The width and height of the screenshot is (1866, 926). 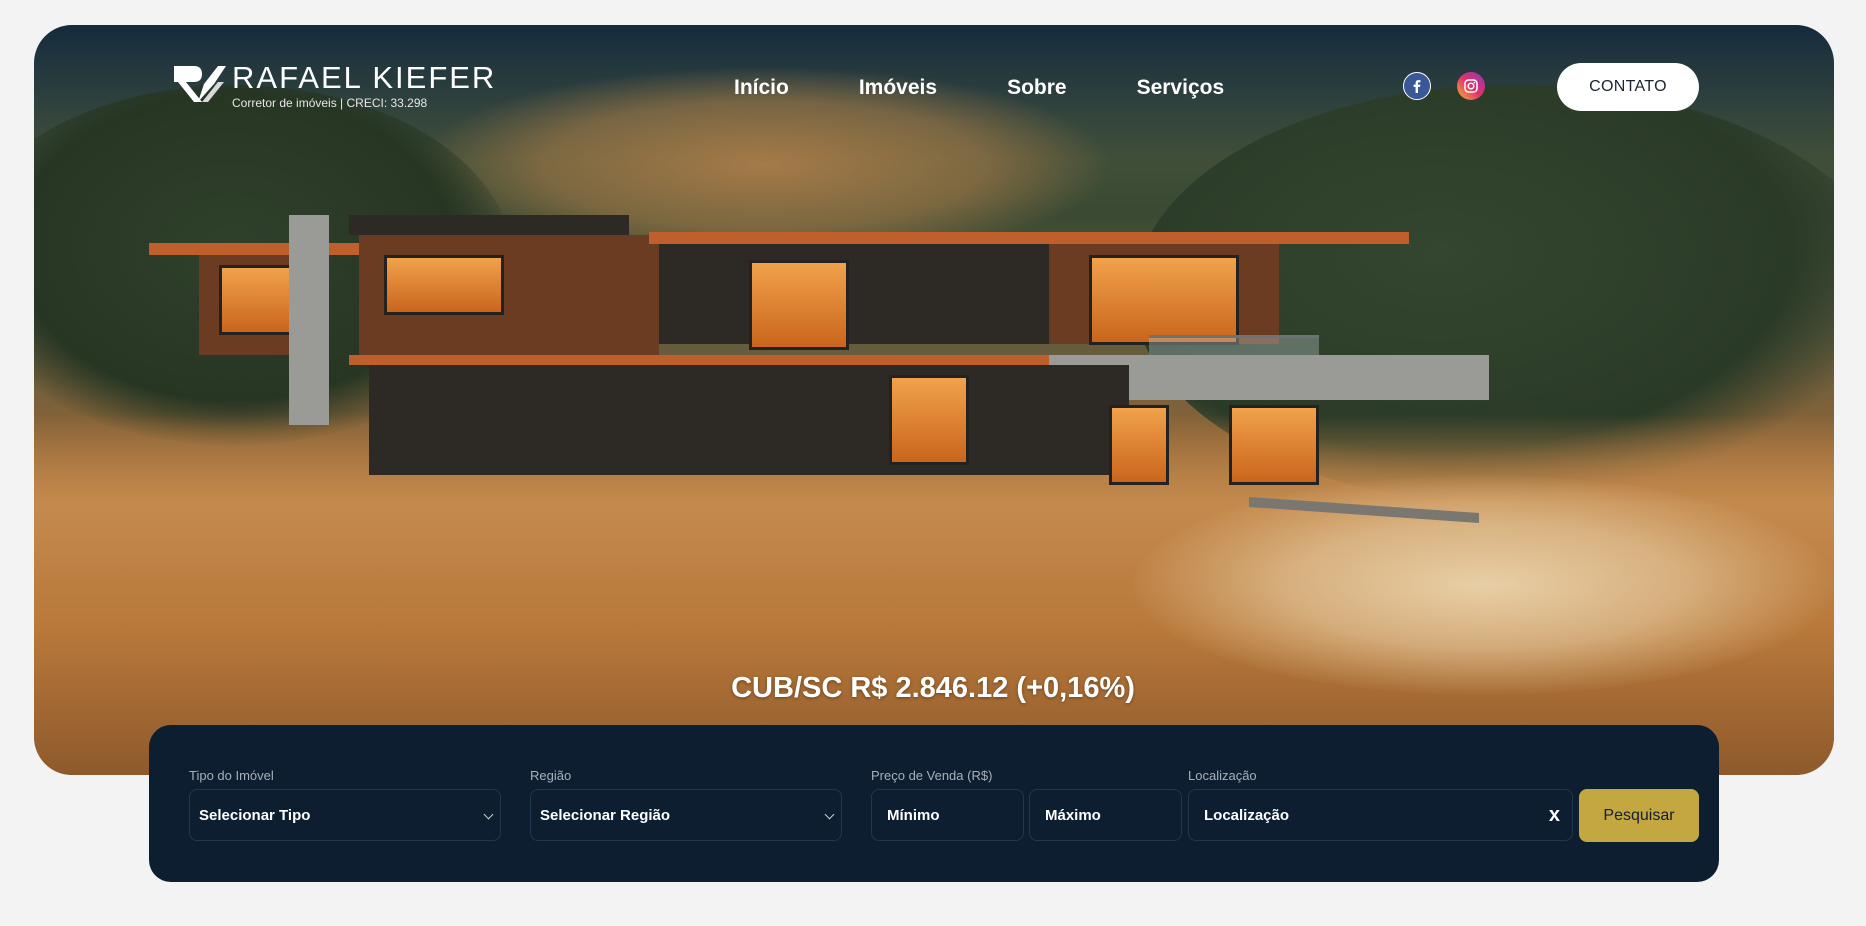 What do you see at coordinates (979, 88) in the screenshot?
I see `main-nav: Início Imóveis Sobre Serviços` at bounding box center [979, 88].